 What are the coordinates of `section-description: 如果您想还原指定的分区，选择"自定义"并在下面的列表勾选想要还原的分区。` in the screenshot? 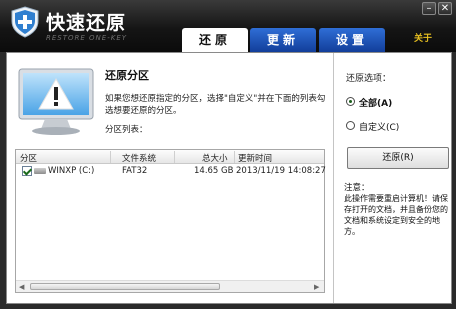 It's located at (215, 105).